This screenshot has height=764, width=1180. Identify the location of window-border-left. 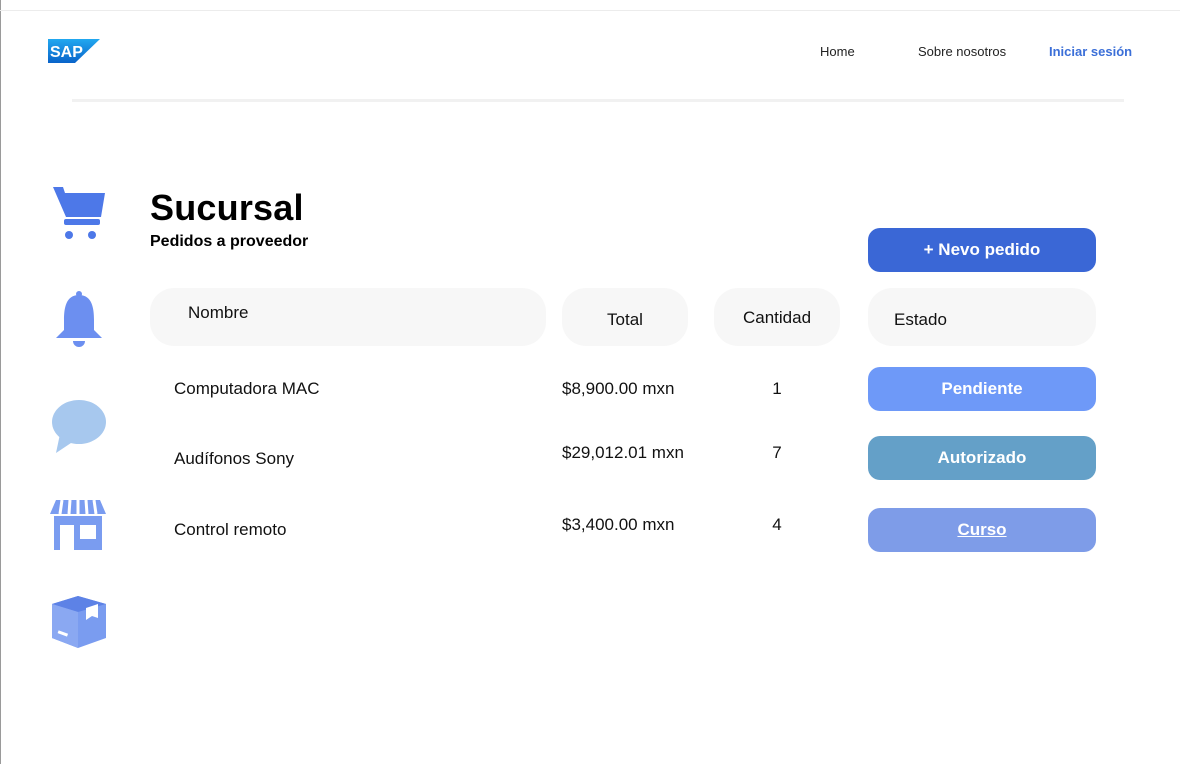
(0, 382).